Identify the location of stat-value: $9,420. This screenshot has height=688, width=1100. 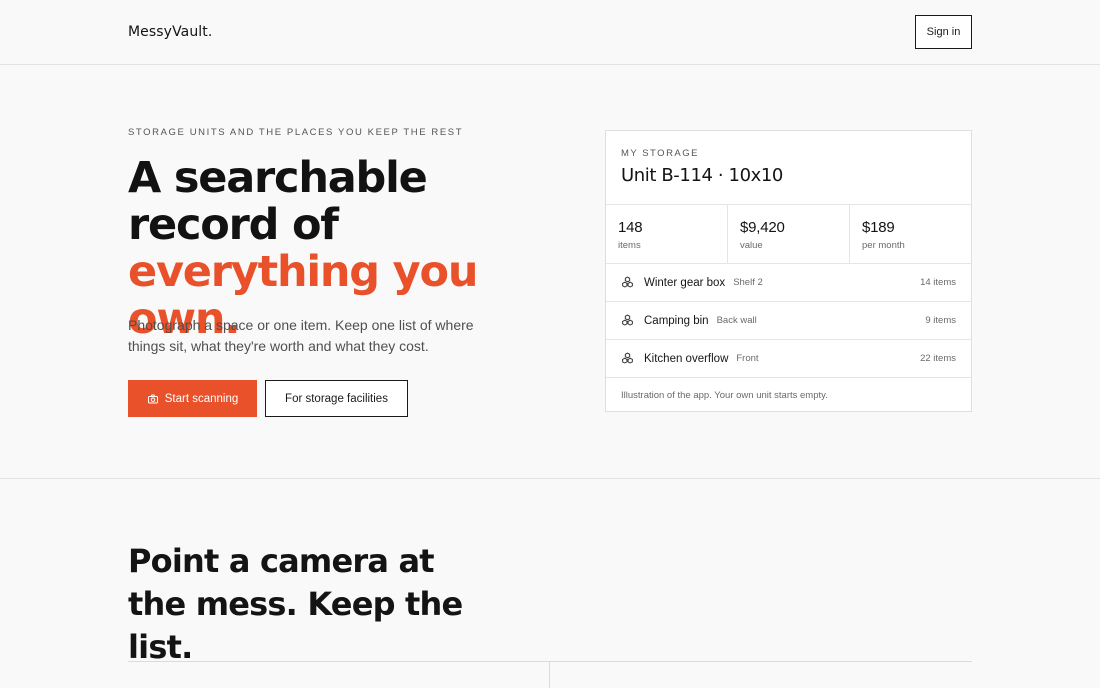
(762, 227).